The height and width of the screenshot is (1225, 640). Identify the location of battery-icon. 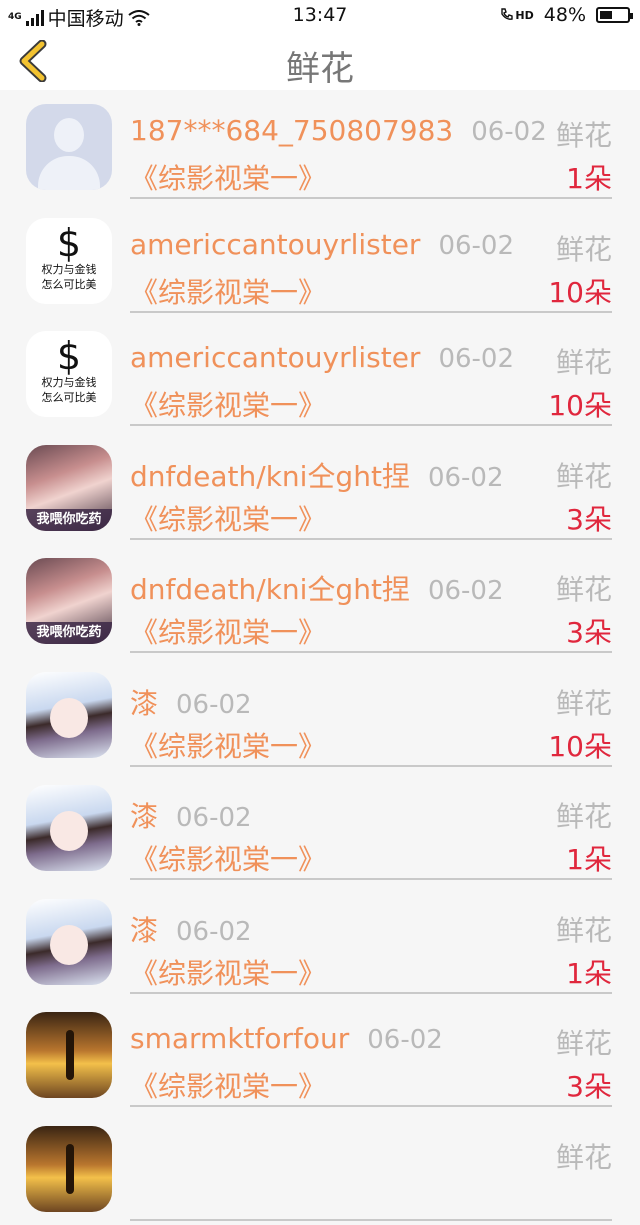
(613, 15).